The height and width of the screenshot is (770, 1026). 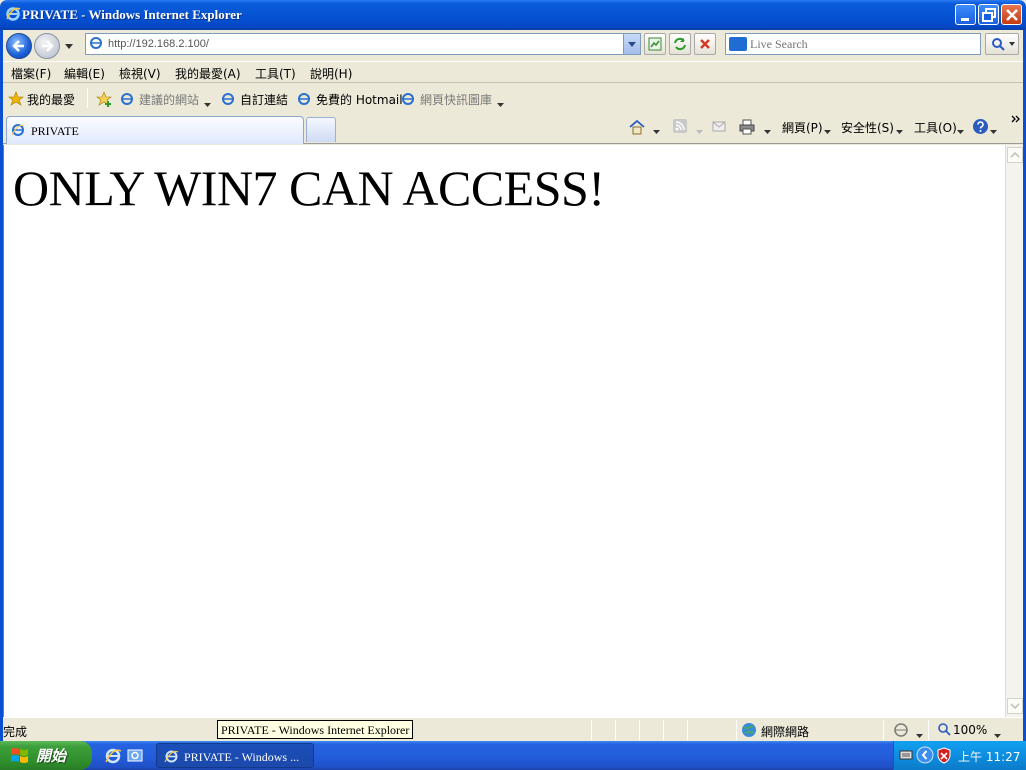 What do you see at coordinates (680, 127) in the screenshot?
I see `feeds-icon` at bounding box center [680, 127].